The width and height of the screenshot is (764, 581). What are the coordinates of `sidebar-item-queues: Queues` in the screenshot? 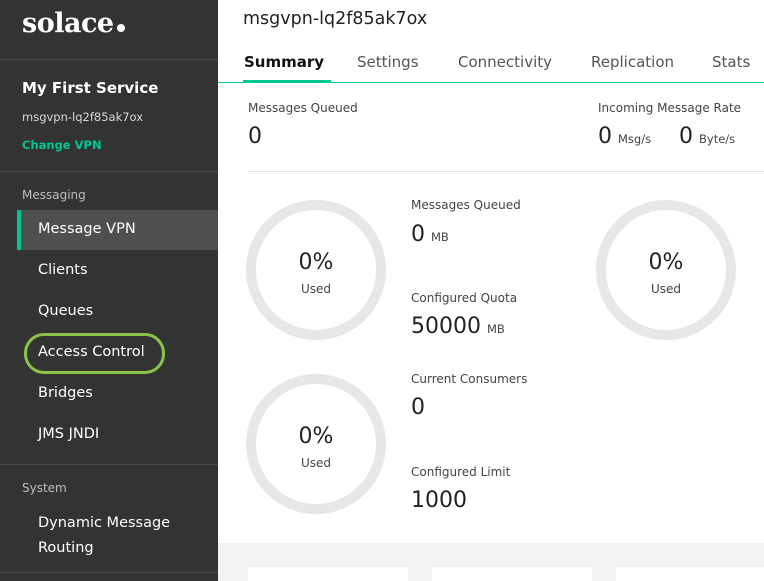 It's located at (65, 311).